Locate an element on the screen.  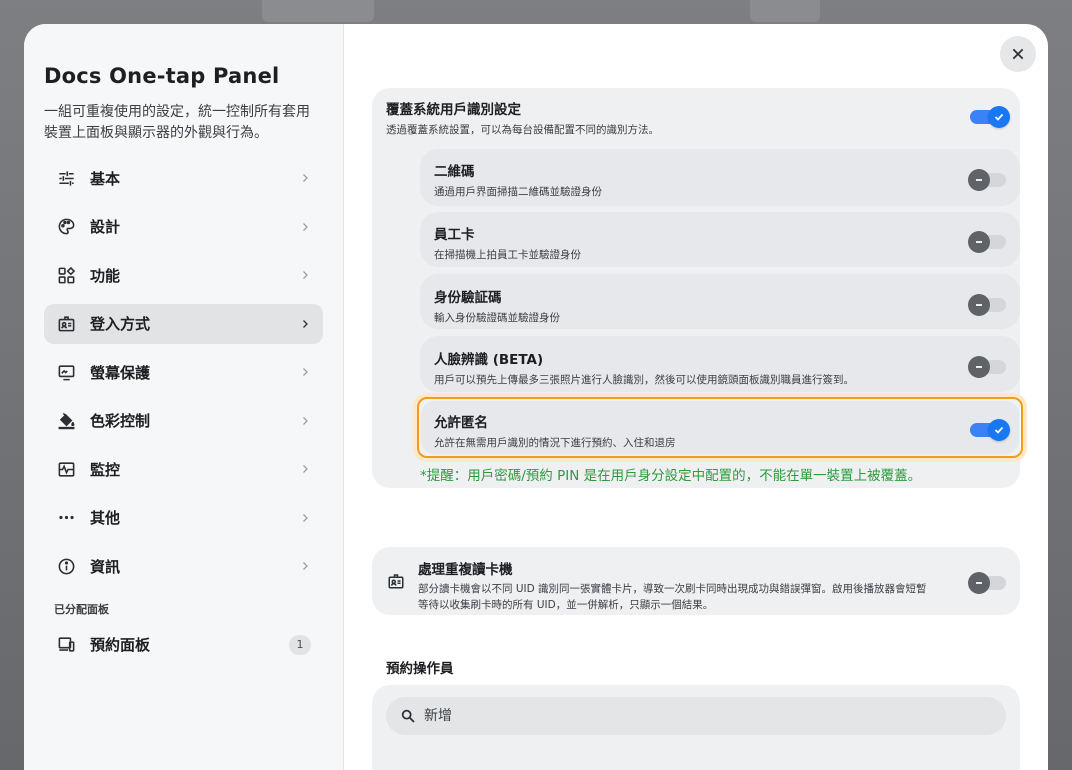
count-badge: 1 is located at coordinates (300, 644).